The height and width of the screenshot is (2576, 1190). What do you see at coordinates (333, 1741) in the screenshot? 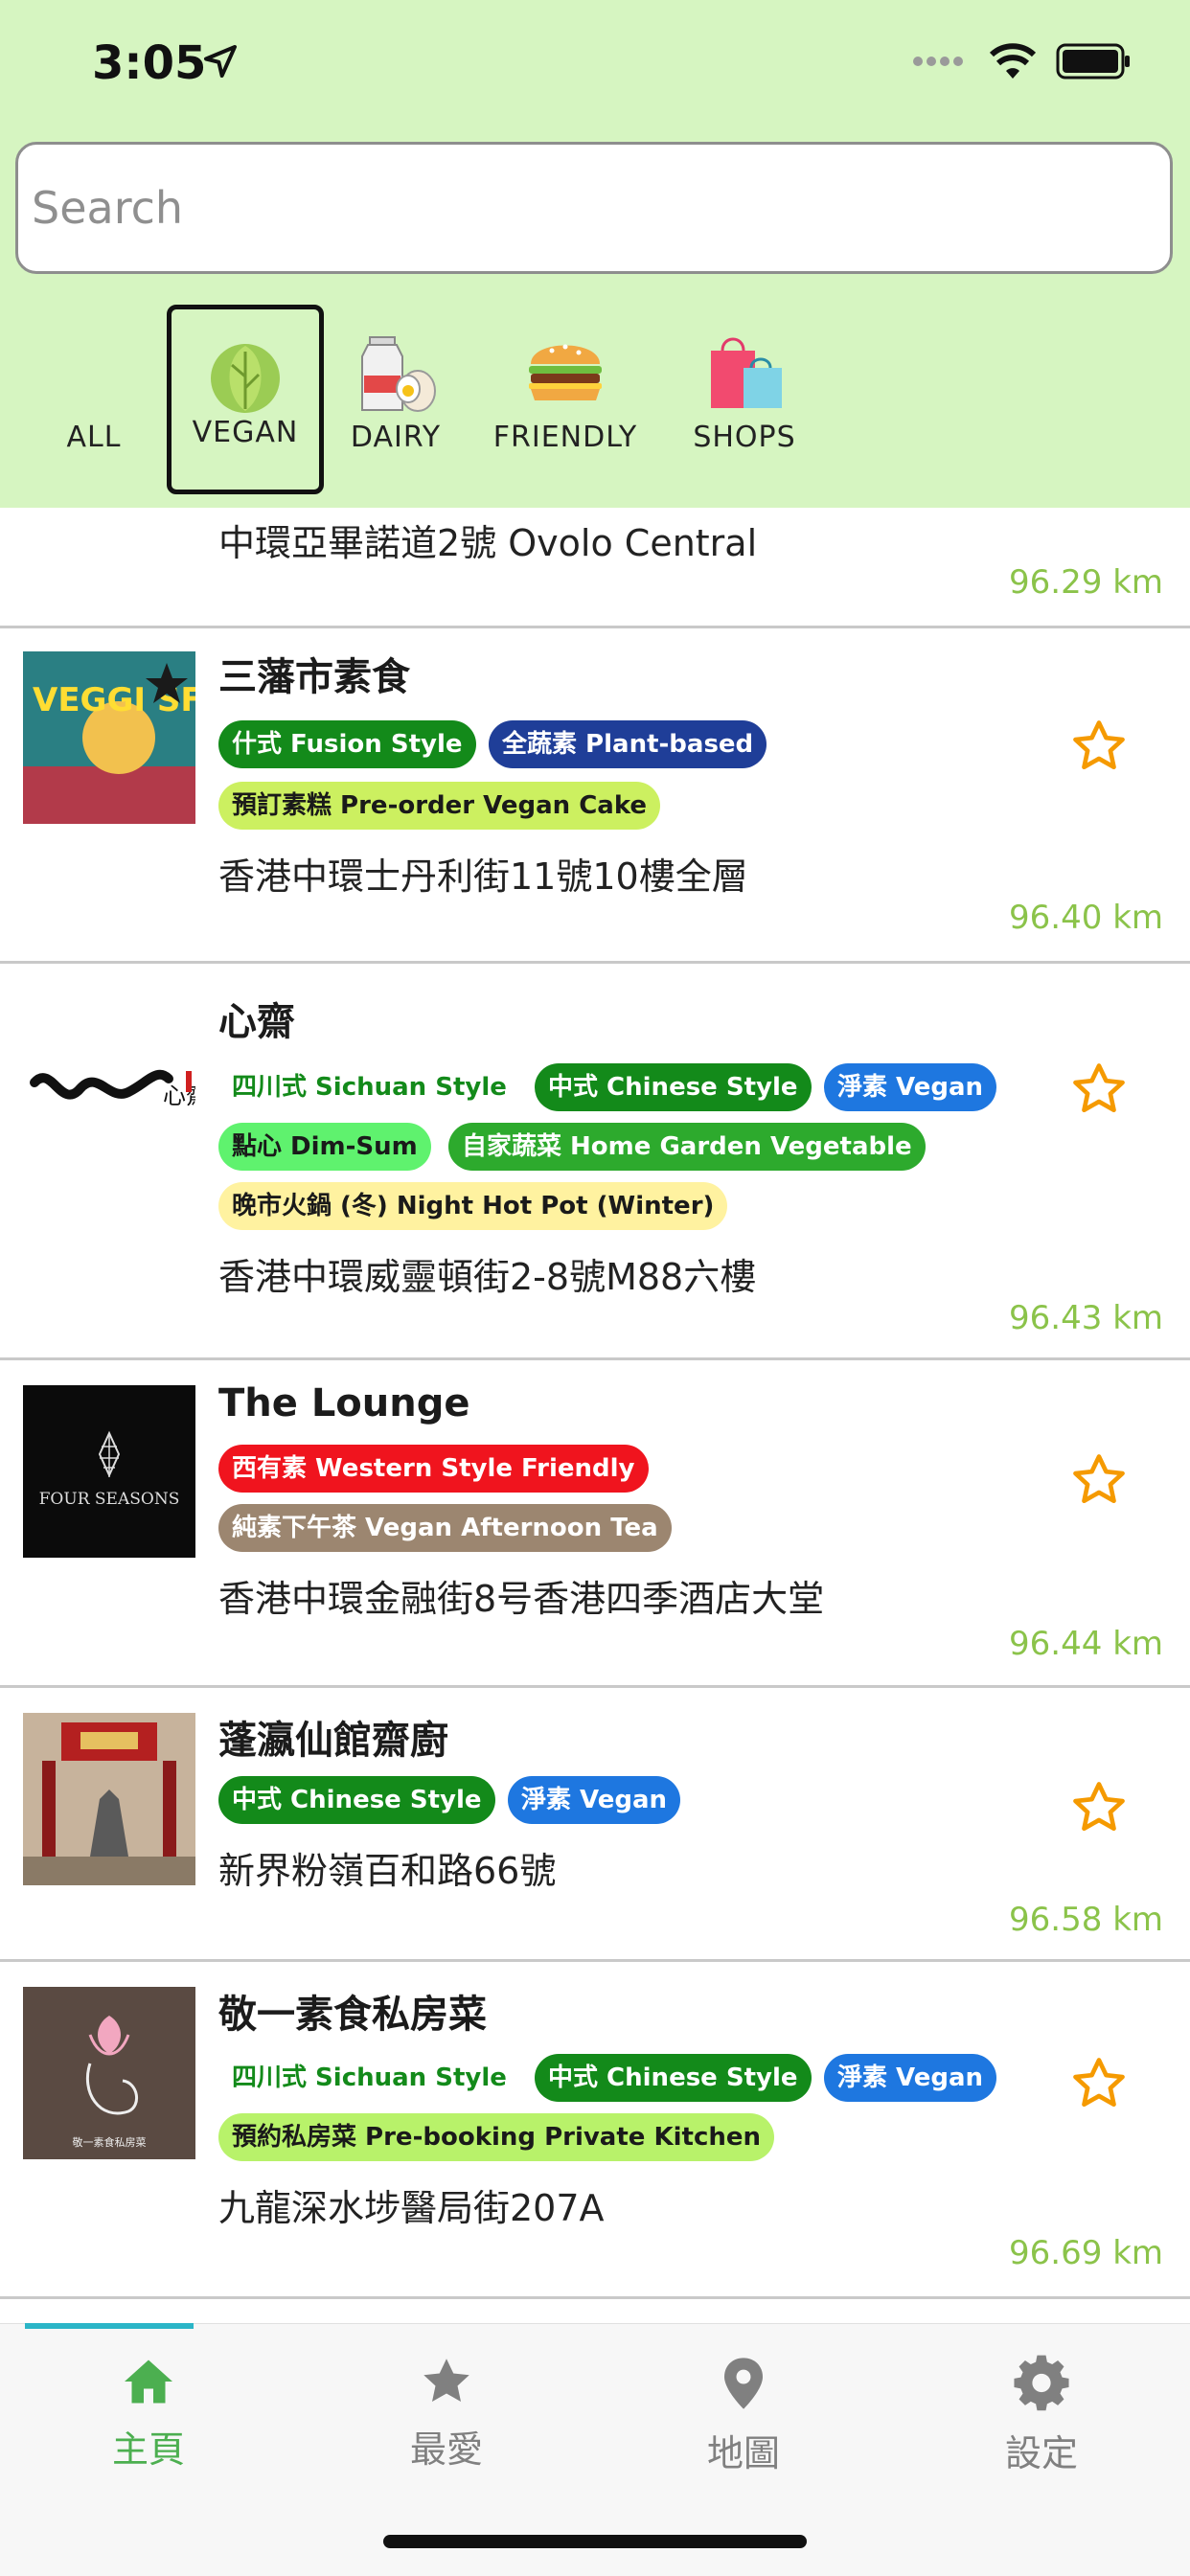
I see `item-title: 蓬瀛仙館齋廚` at bounding box center [333, 1741].